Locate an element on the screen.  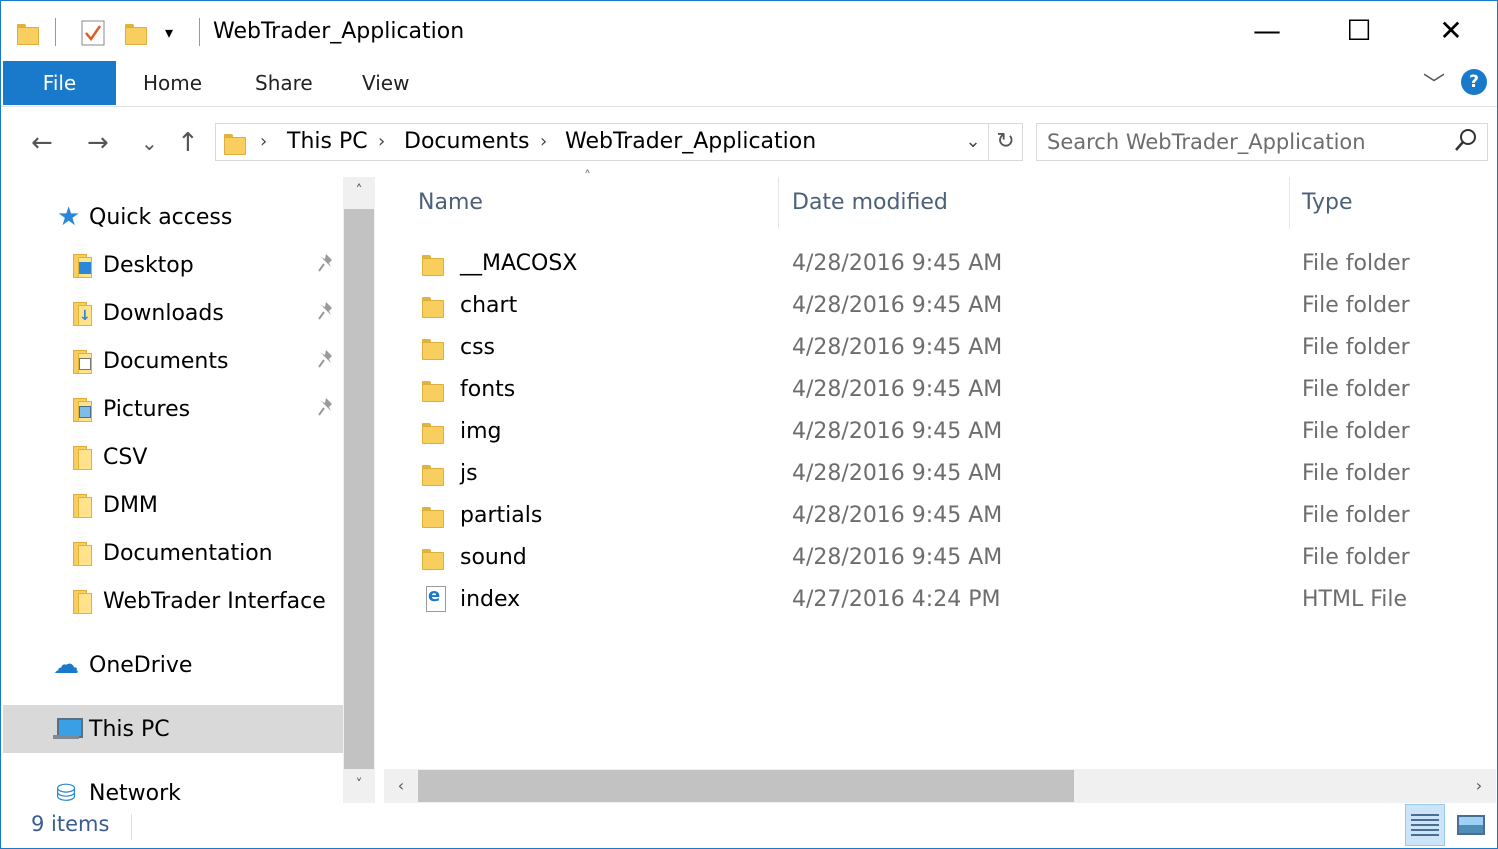
nav-label: Documentation is located at coordinates (188, 553).